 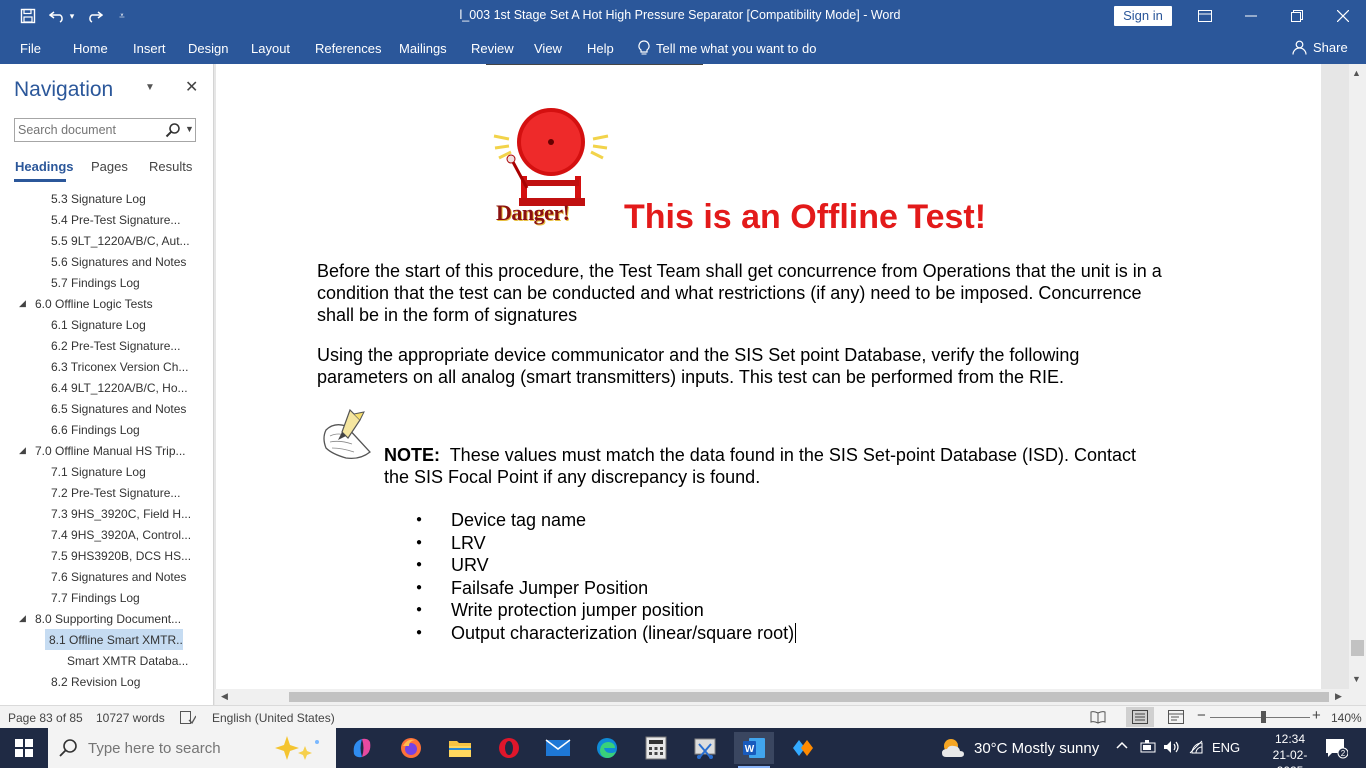 What do you see at coordinates (273, 718) in the screenshot?
I see `language-indicator: English (United States)` at bounding box center [273, 718].